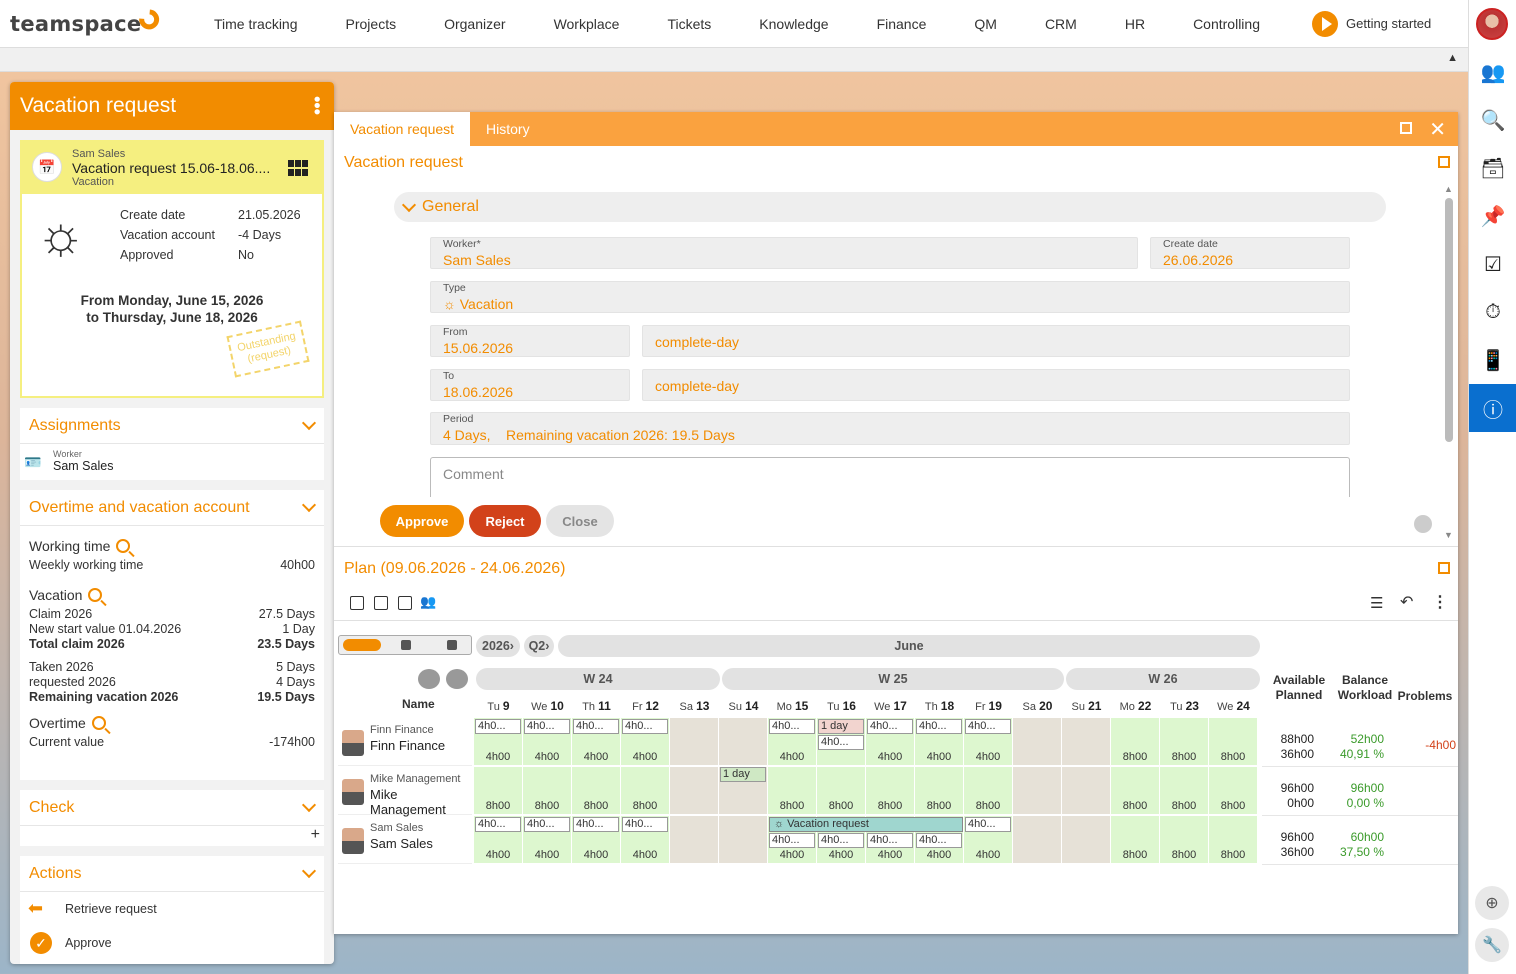 The height and width of the screenshot is (974, 1516). What do you see at coordinates (1492, 120) in the screenshot?
I see `search-icon: 🔍` at bounding box center [1492, 120].